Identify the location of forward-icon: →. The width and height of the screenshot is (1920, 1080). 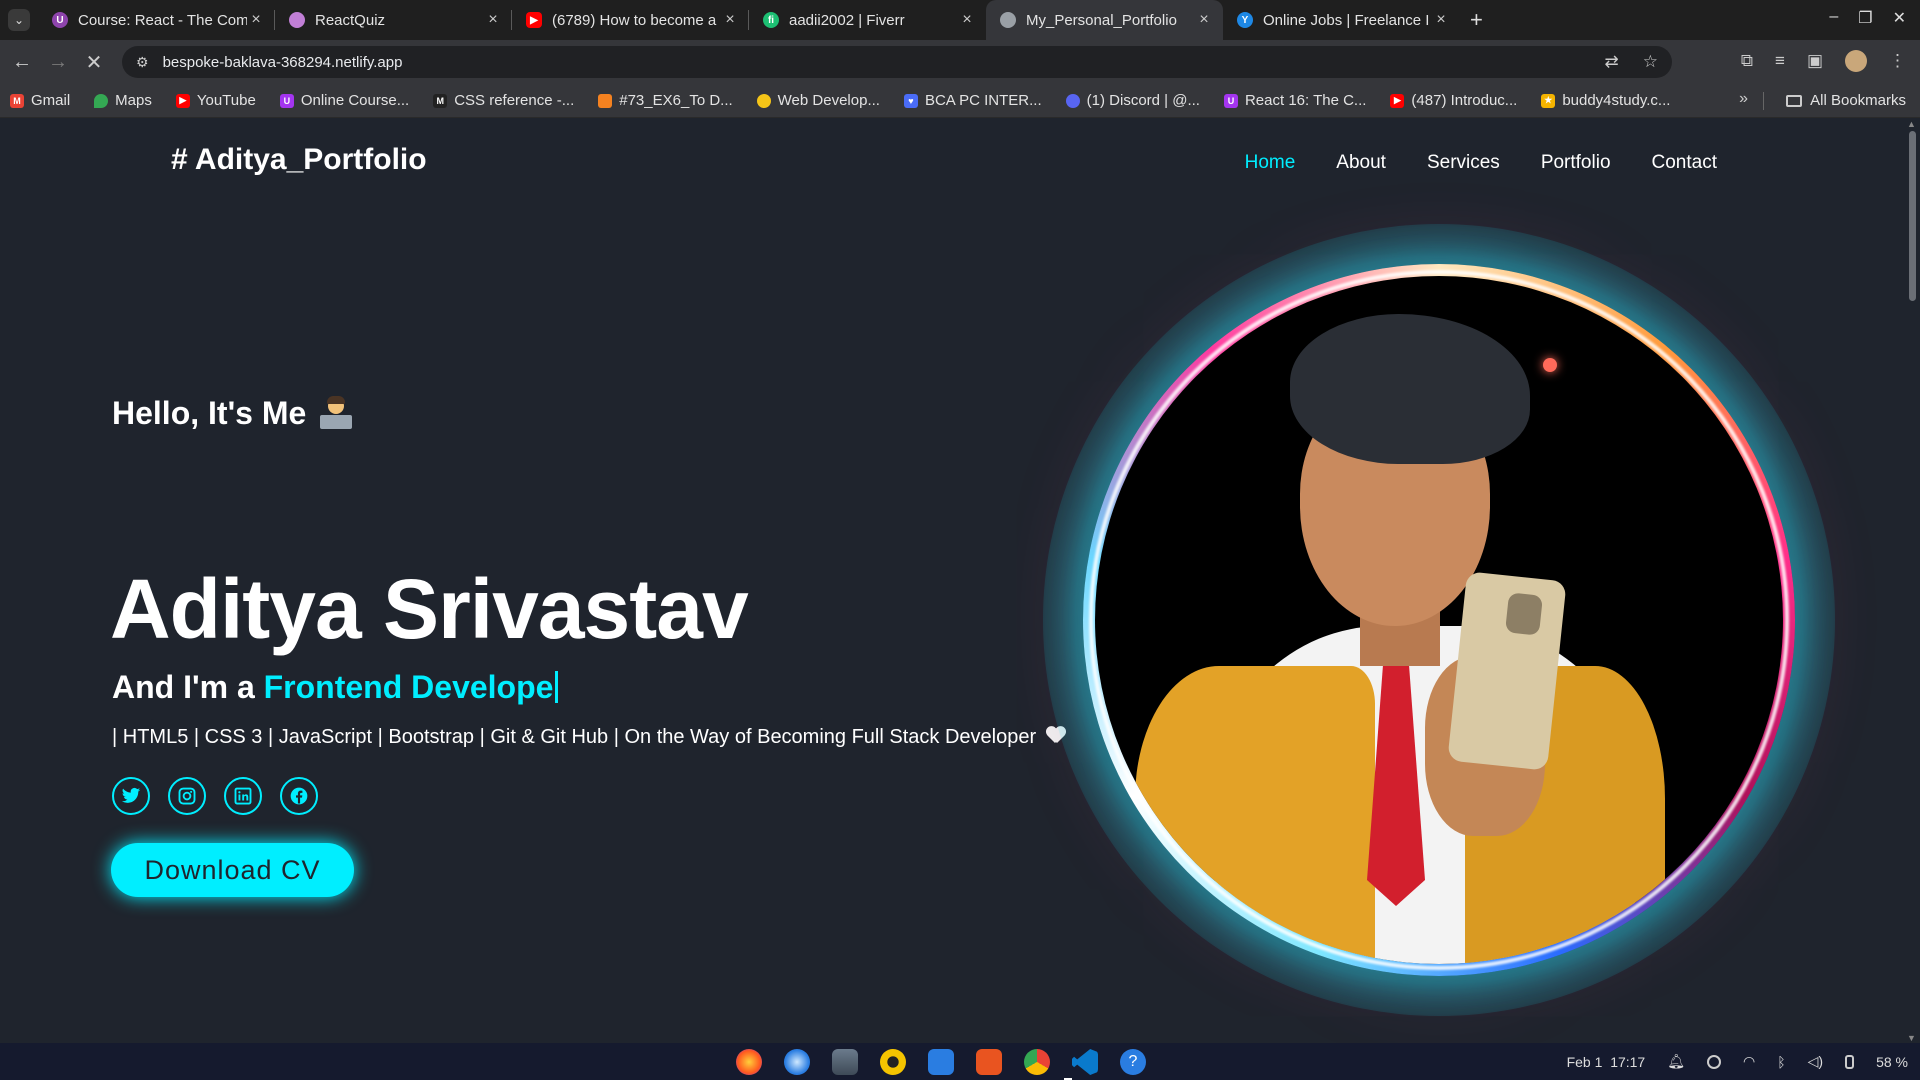
(58, 62).